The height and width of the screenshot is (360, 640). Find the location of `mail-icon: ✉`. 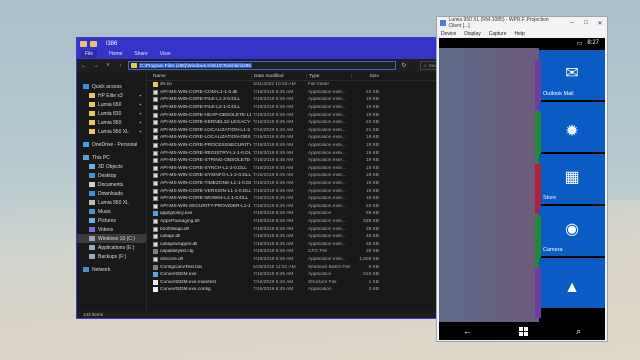

mail-icon: ✉ is located at coordinates (572, 73).